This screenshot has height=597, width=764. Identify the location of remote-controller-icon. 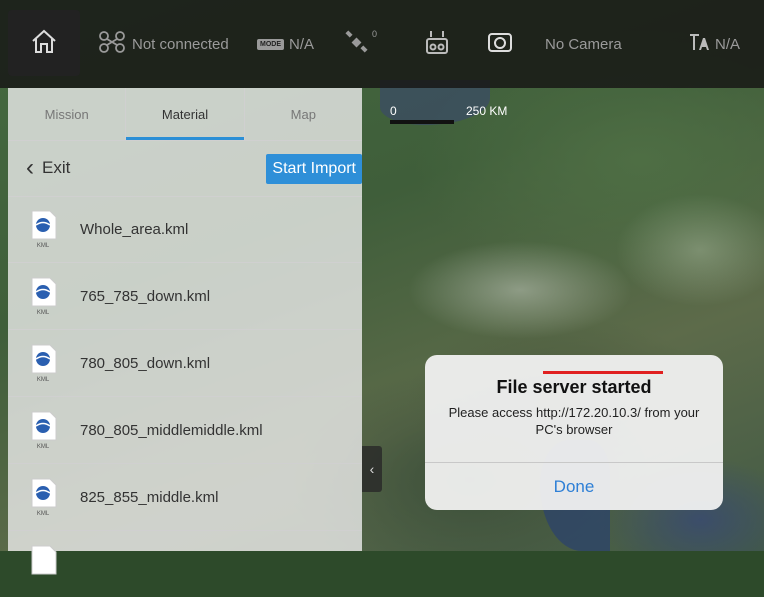
(437, 44).